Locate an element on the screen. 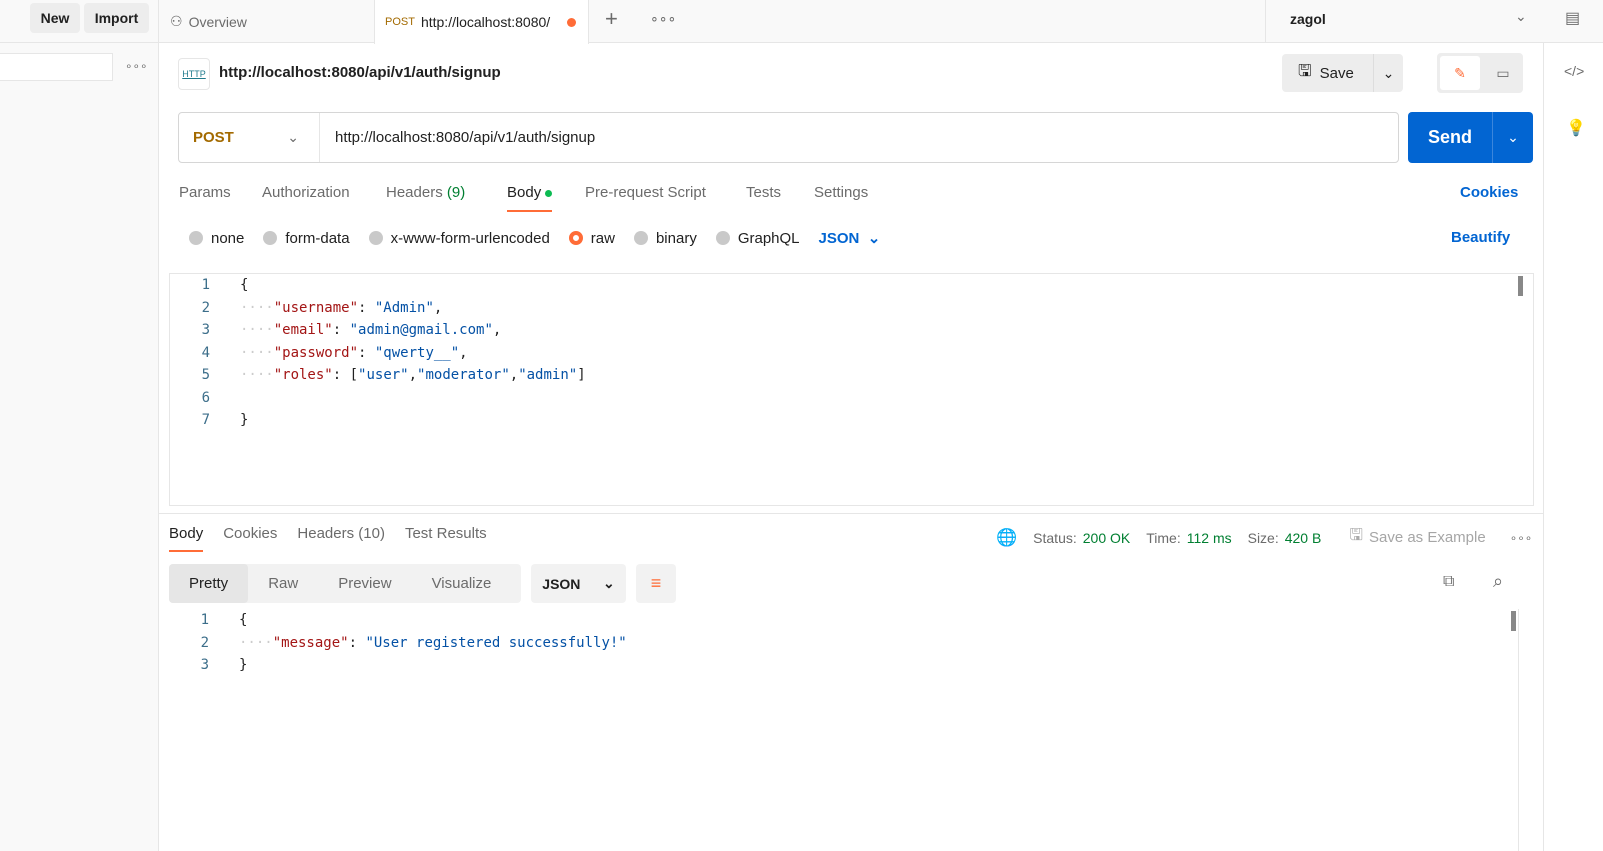 The image size is (1603, 851). tab-pre-request-script: Pre-request Script is located at coordinates (645, 192).